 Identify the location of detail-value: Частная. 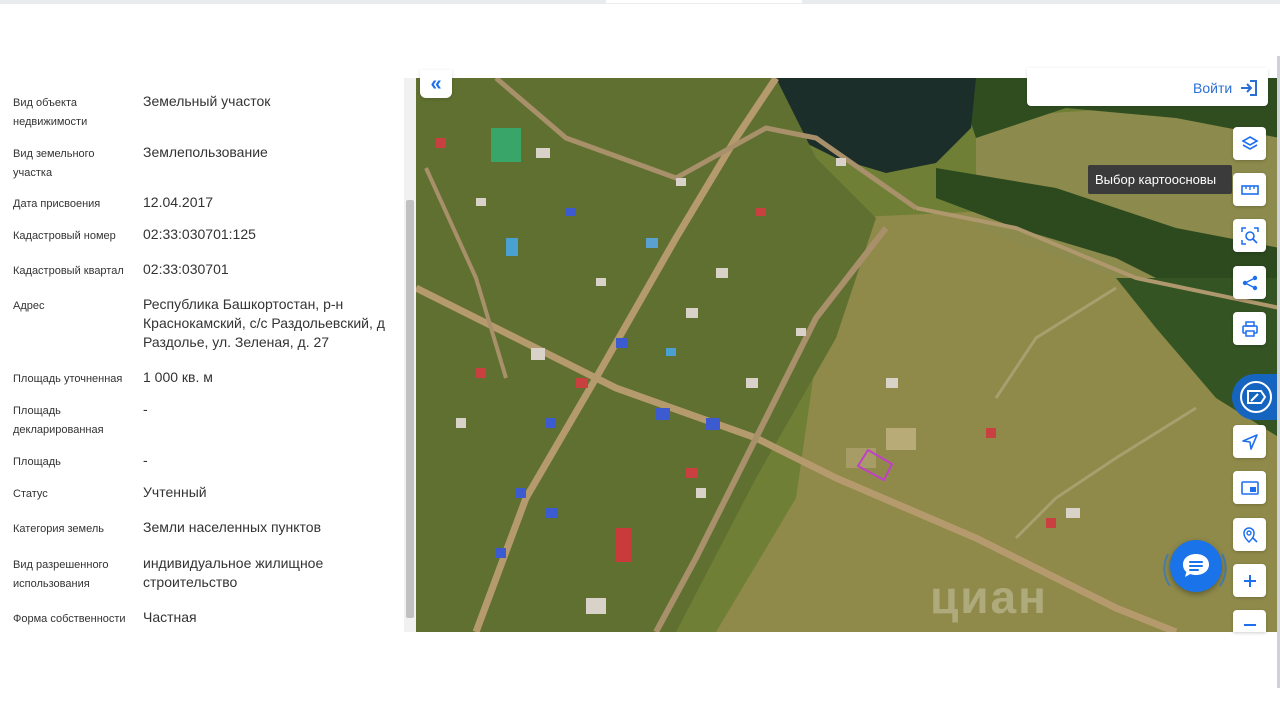
(170, 617).